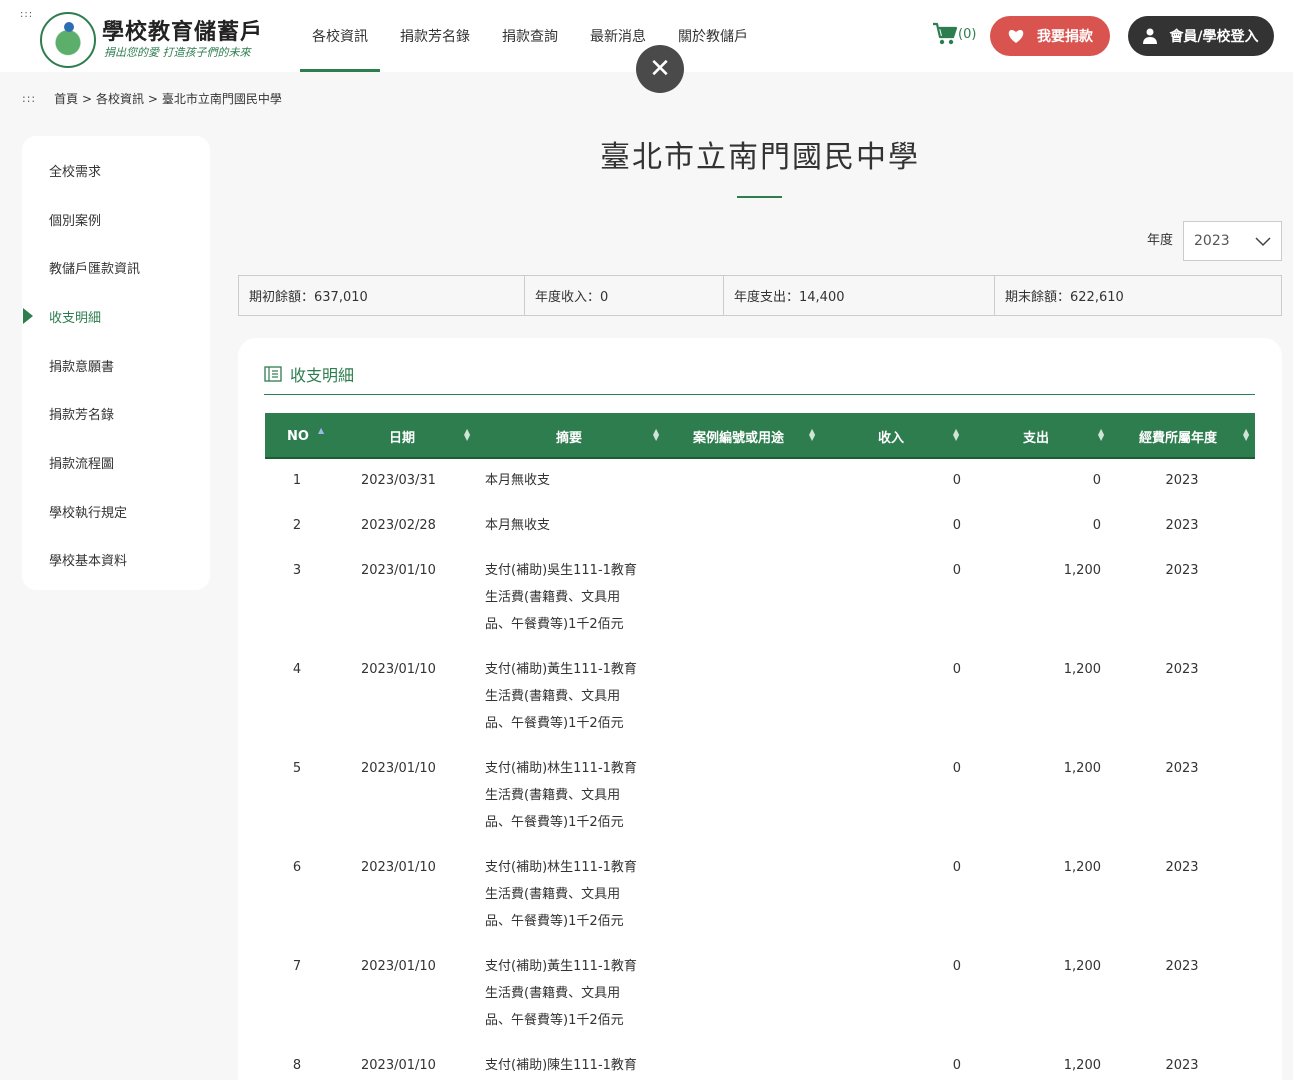 This screenshot has height=1080, width=1293. What do you see at coordinates (1178, 436) in the screenshot?
I see `header-fund-year: 經費所屬年度` at bounding box center [1178, 436].